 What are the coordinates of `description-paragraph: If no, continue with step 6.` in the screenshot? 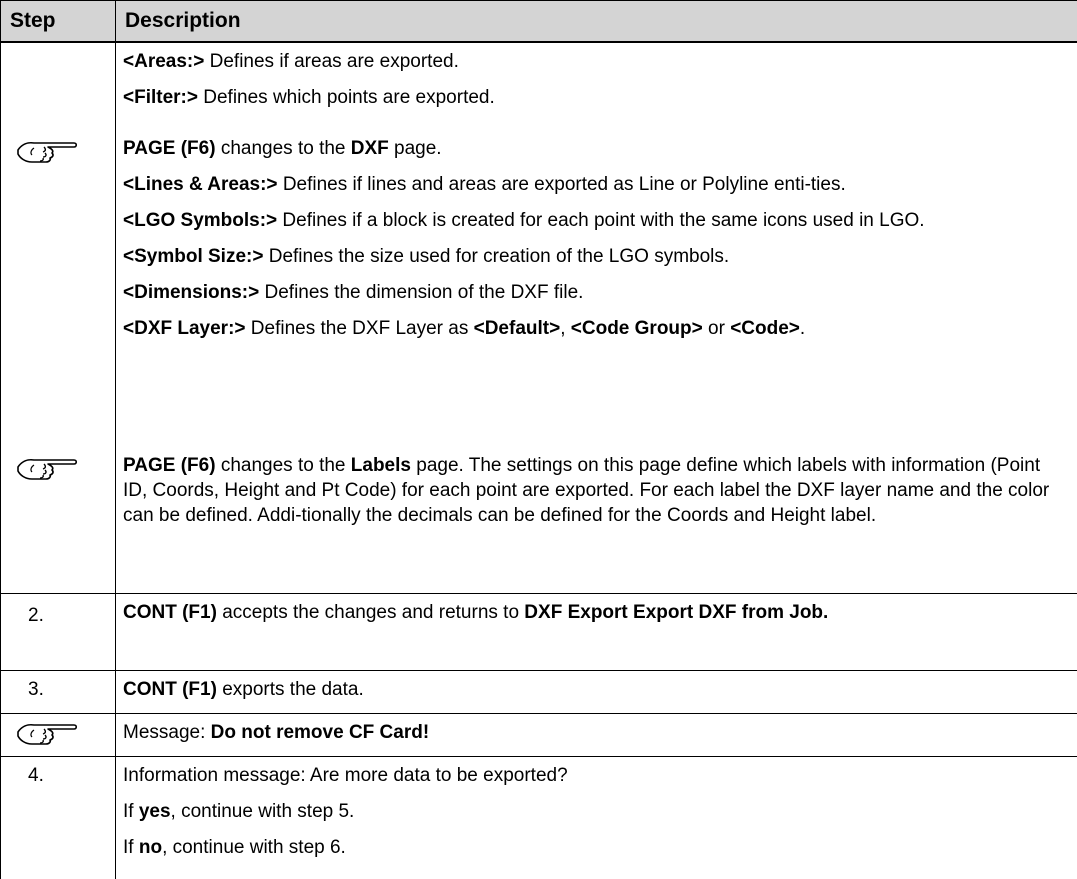 It's located at (596, 845).